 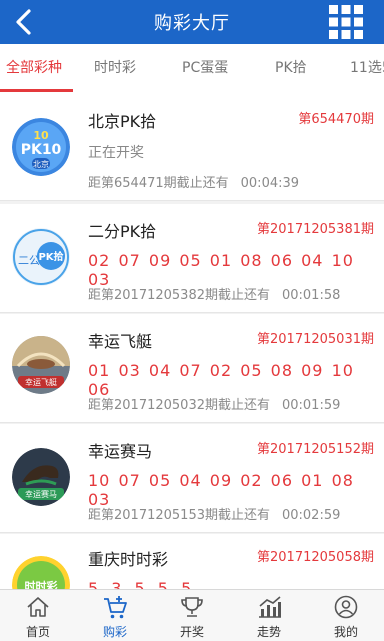 I want to click on tab-11x5: 11选5, so click(x=367, y=68).